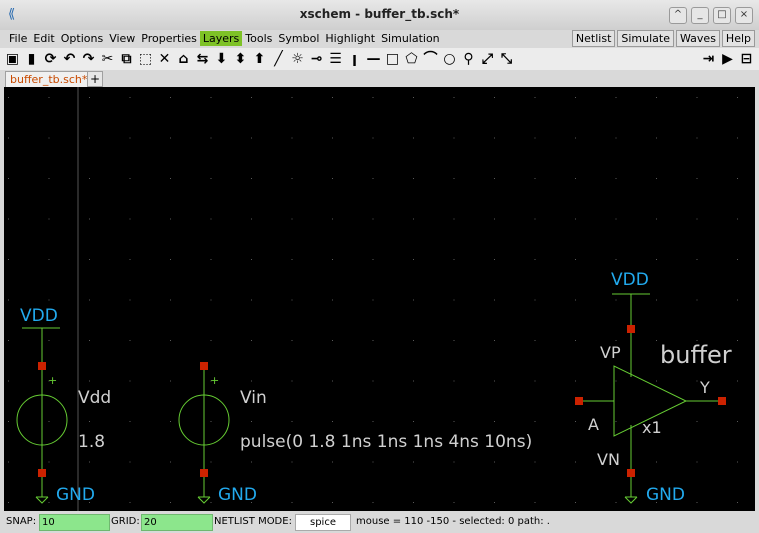 This screenshot has height=533, width=759. I want to click on netlist-mode-field: spice, so click(323, 522).